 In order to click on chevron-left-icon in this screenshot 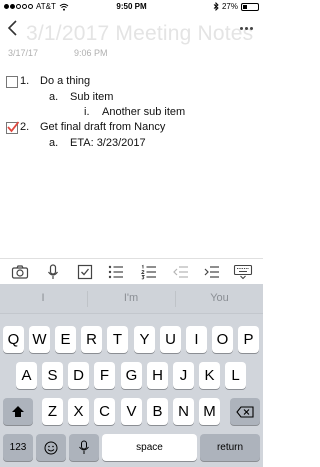, I will do `click(12, 28)`.